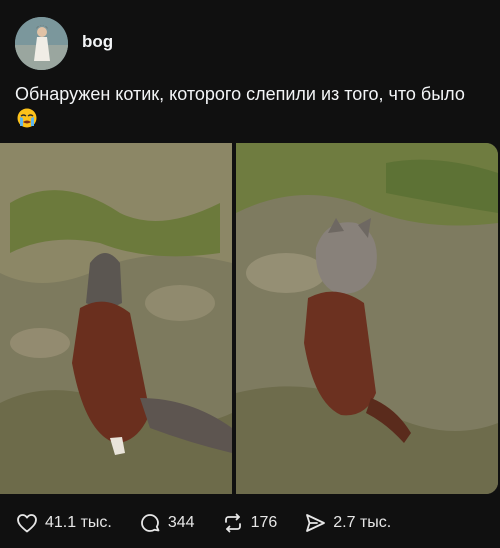 The image size is (500, 548). What do you see at coordinates (264, 522) in the screenshot?
I see `repost-count: 176` at bounding box center [264, 522].